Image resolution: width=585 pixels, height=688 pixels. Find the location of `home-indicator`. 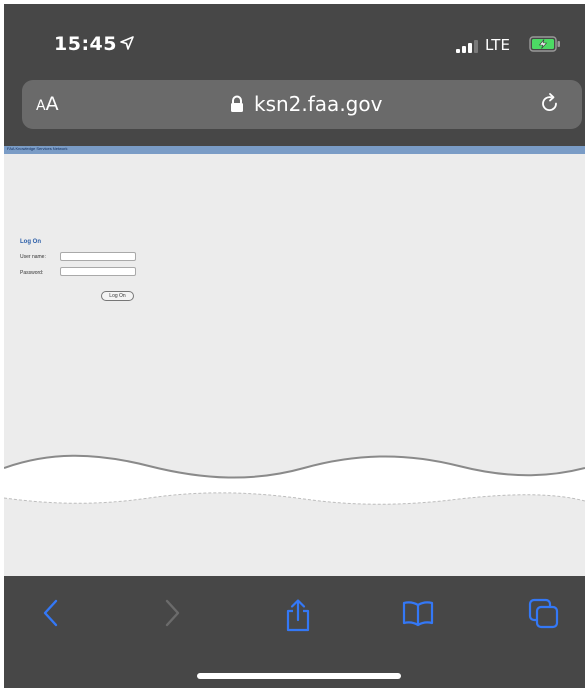

home-indicator is located at coordinates (299, 676).